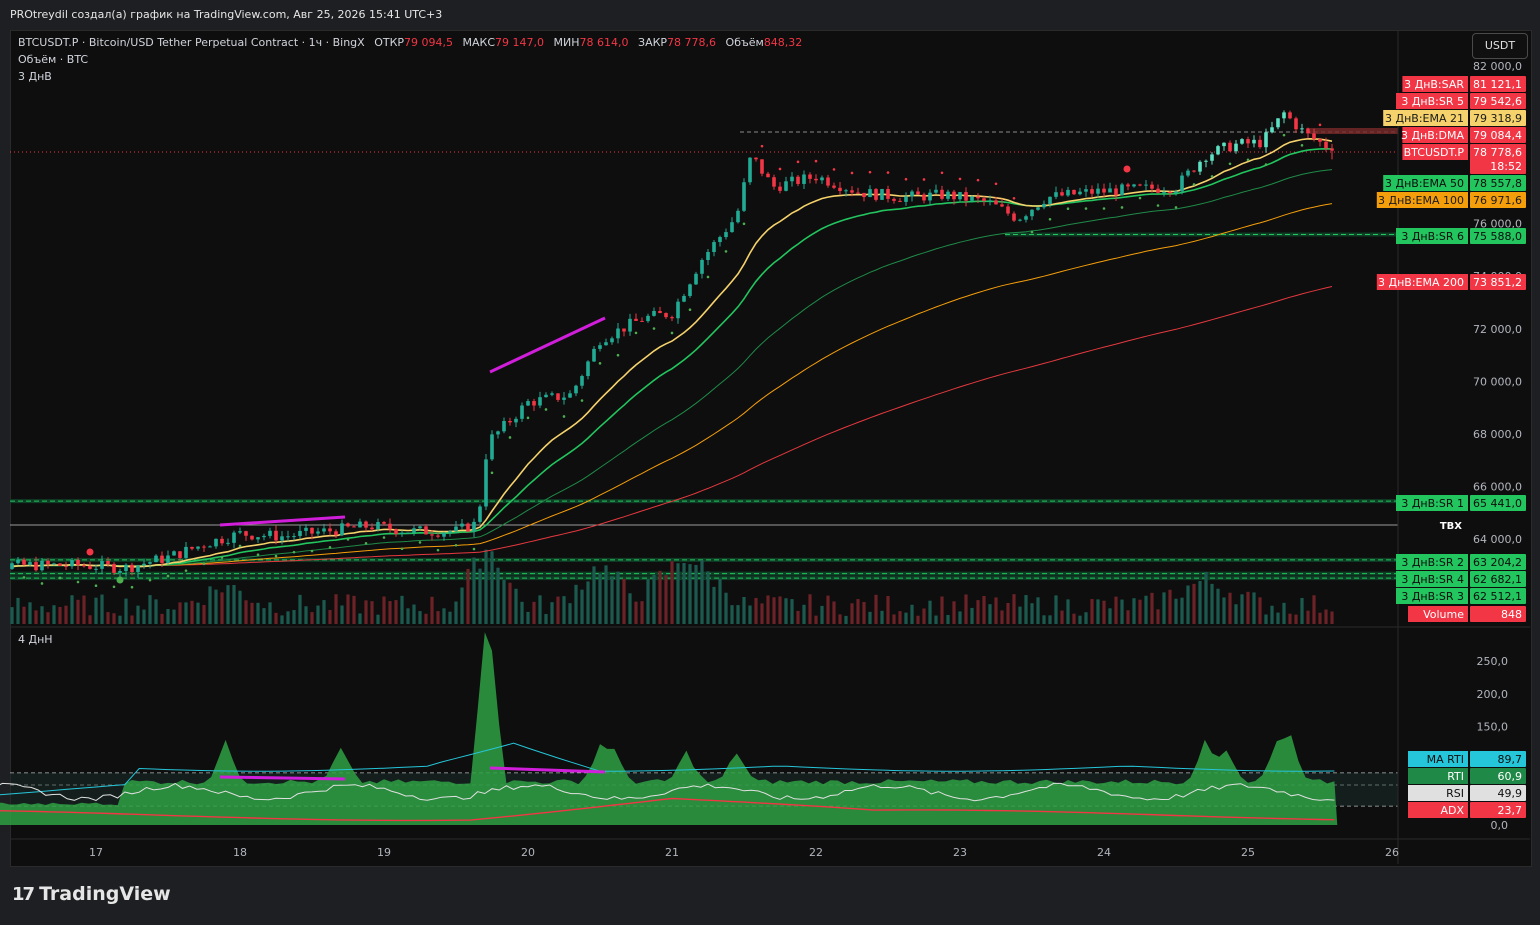 The height and width of the screenshot is (925, 1540). What do you see at coordinates (744, 42) in the screenshot?
I see `volume-label: Объём` at bounding box center [744, 42].